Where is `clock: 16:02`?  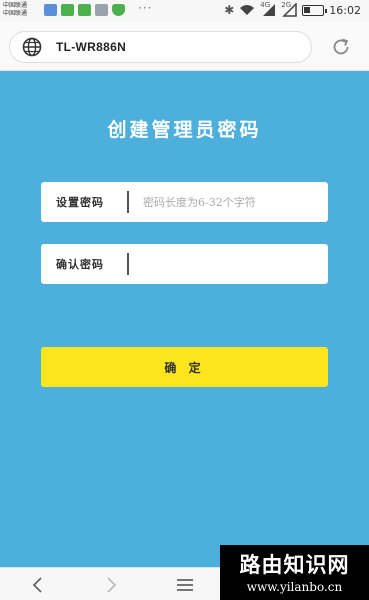
clock: 16:02 is located at coordinates (345, 10).